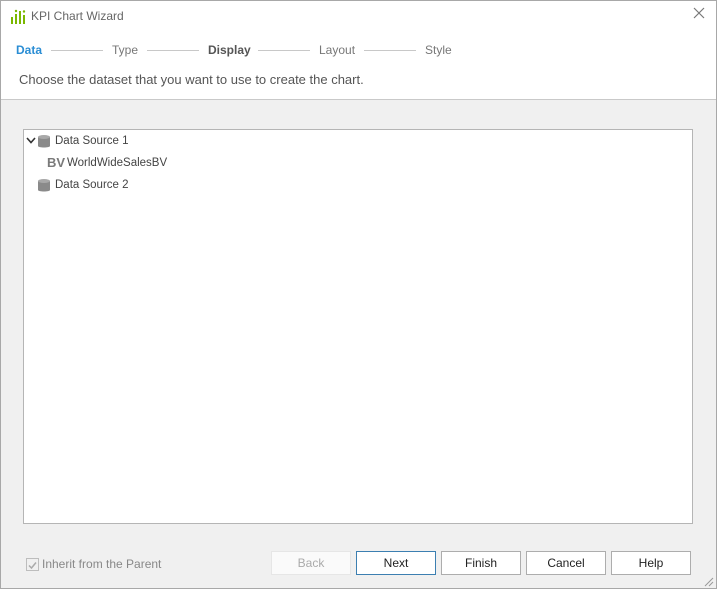 The image size is (717, 590). Describe the element at coordinates (92, 141) in the screenshot. I see `tree-item-label: Data Source 1` at that location.